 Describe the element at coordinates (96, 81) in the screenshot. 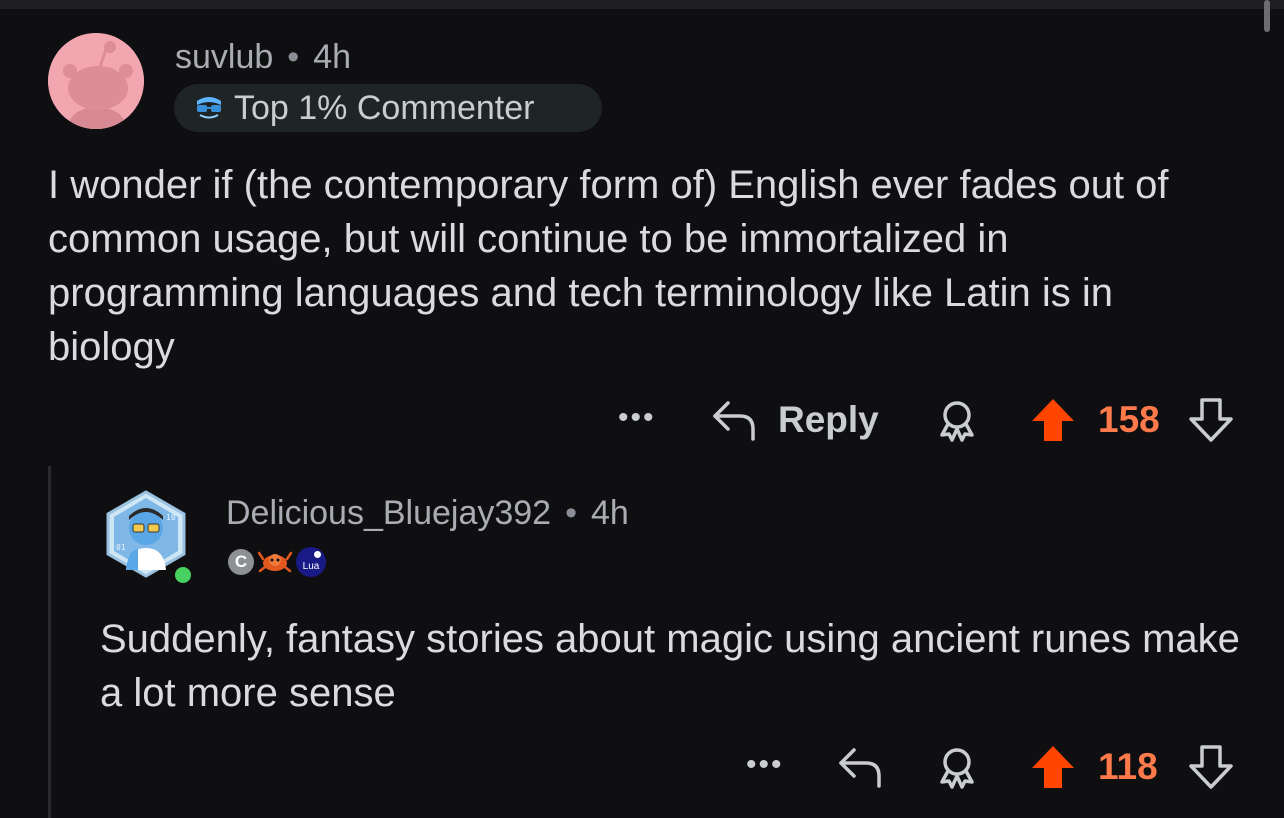

I see `snoo-avatar` at that location.